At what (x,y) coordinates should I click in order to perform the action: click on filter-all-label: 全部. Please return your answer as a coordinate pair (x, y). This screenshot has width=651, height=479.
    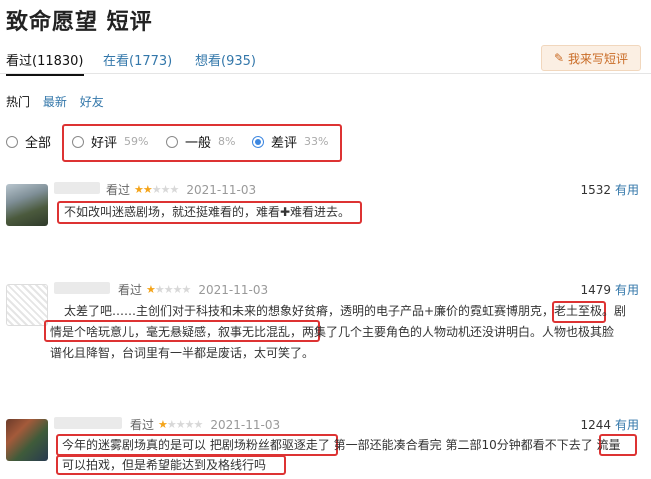
    Looking at the image, I should click on (38, 143).